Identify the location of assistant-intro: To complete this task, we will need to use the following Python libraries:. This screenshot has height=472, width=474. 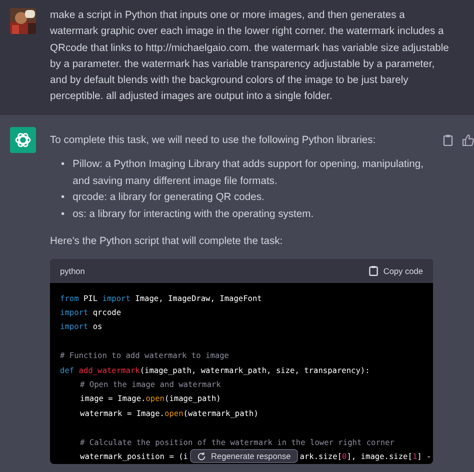
(213, 141).